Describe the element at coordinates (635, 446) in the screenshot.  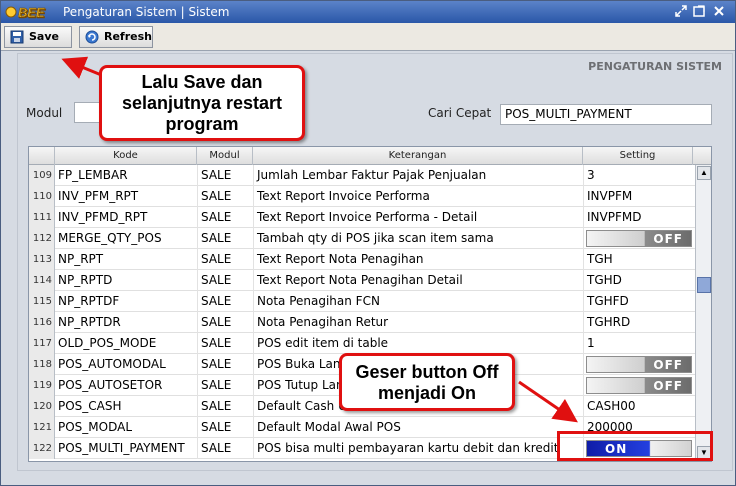
I see `highlight-box` at that location.